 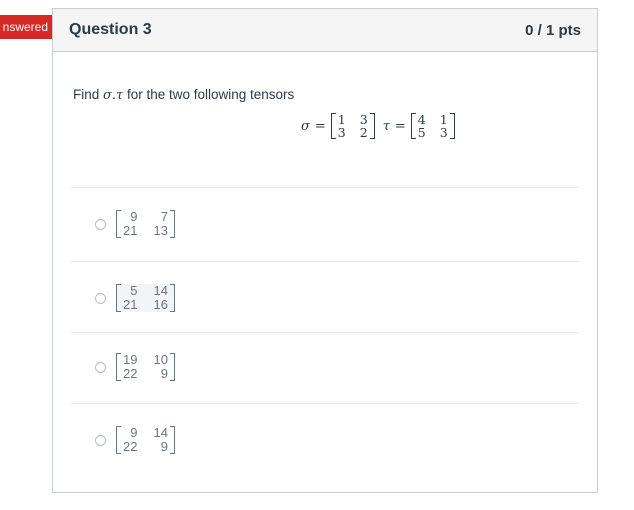 I want to click on tau-equals: =, so click(x=400, y=126).